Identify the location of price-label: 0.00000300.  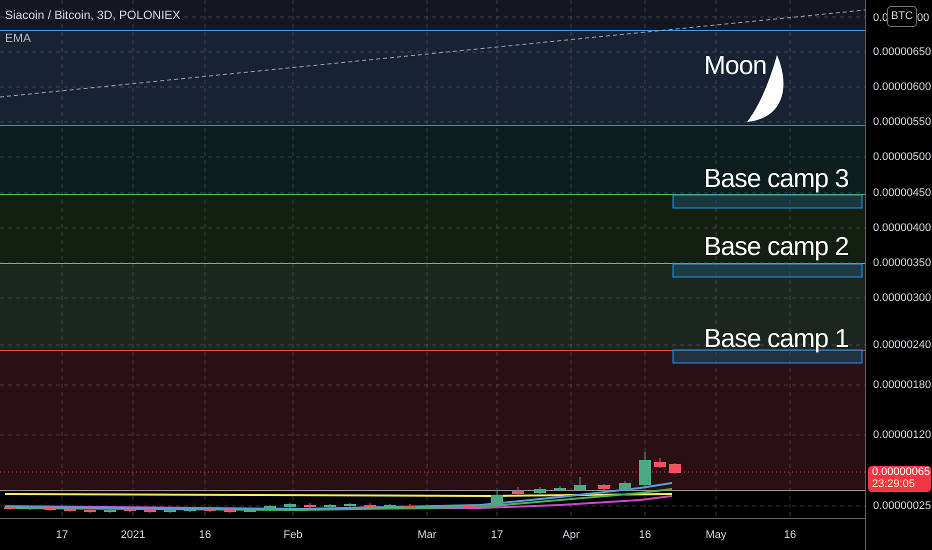
(902, 298).